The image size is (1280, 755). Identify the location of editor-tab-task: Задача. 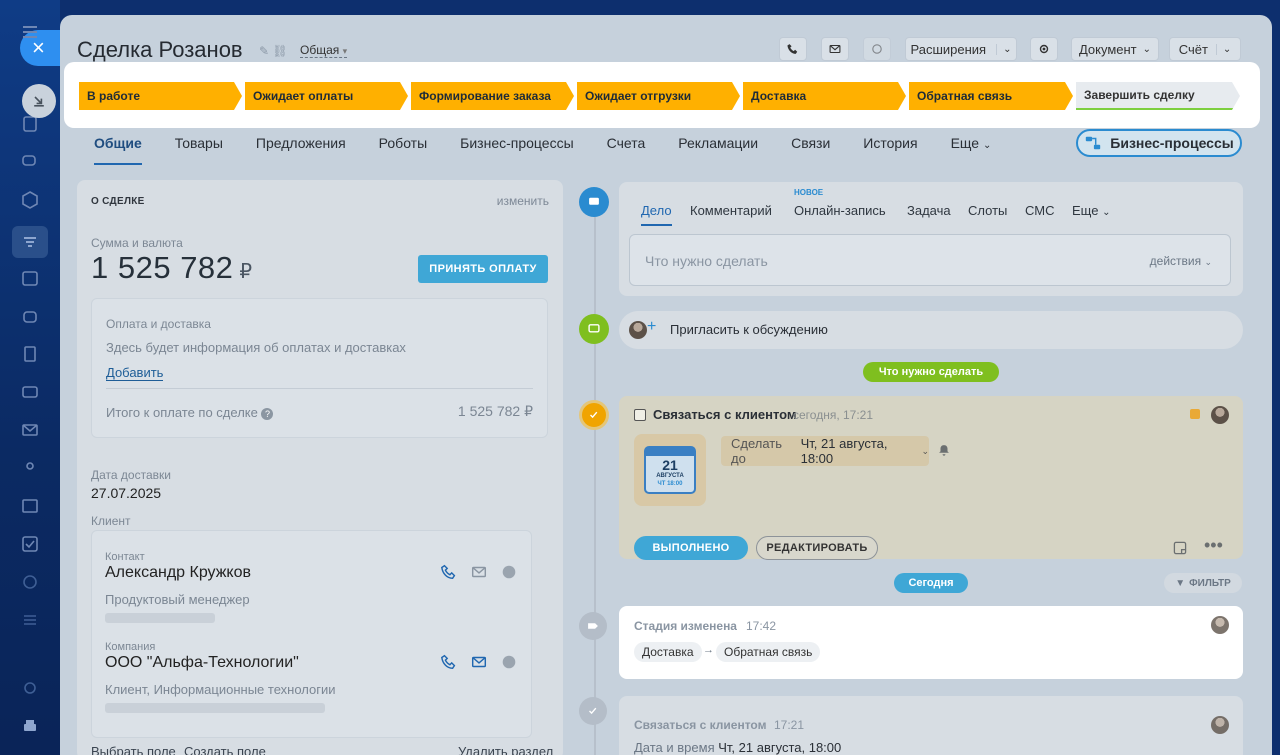
(929, 210).